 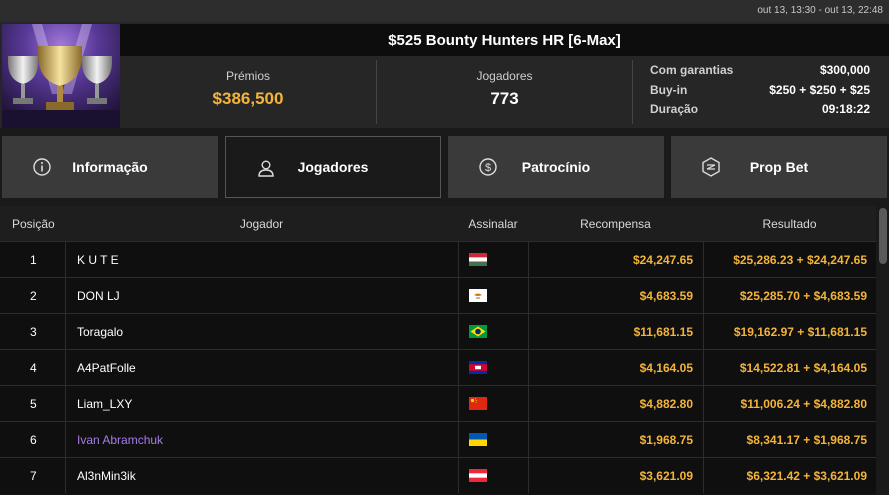 I want to click on tournament-date-range: out 13, 13:30 - out 13, 22:48, so click(x=820, y=10).